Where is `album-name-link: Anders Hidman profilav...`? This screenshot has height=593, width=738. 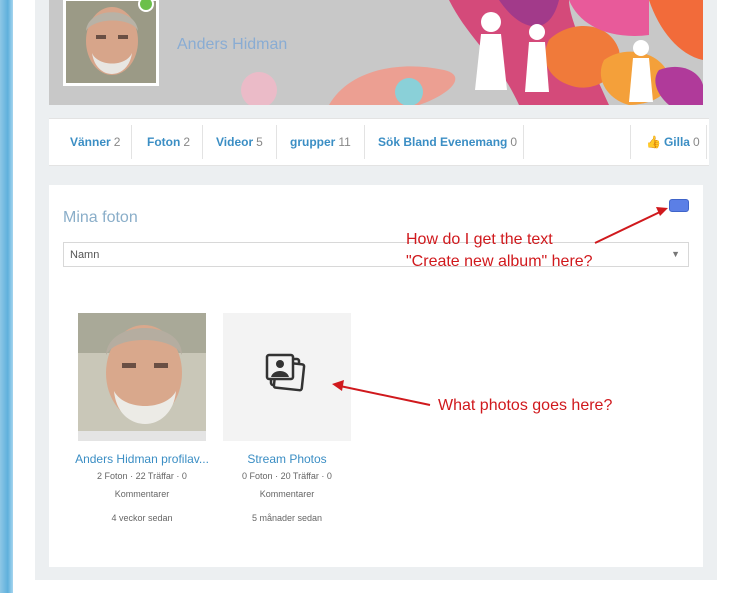
album-name-link: Anders Hidman profilav... is located at coordinates (142, 459).